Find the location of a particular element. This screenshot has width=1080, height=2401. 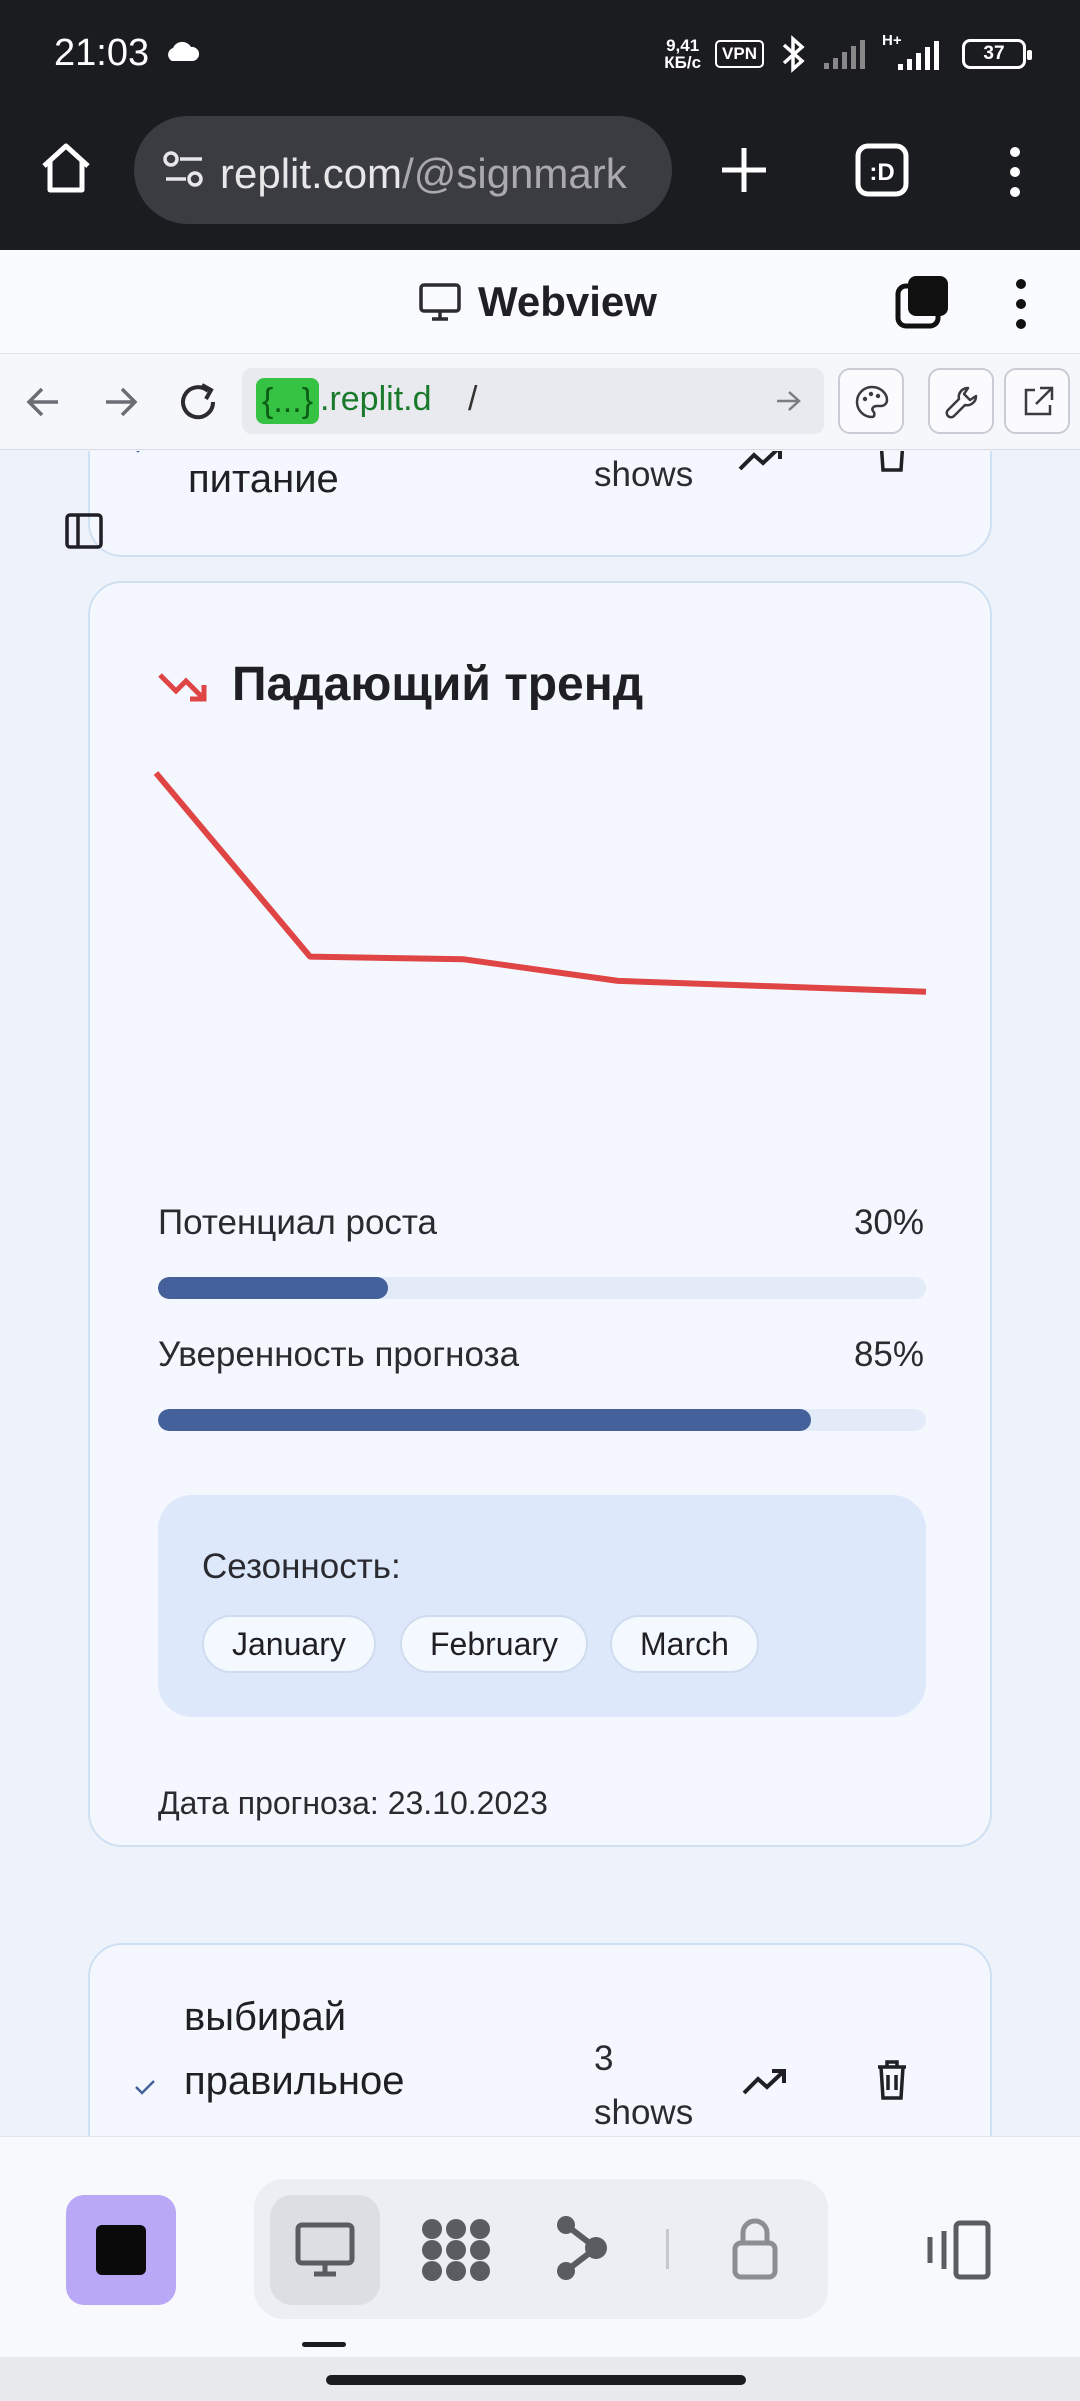

forecast-confidence-bar is located at coordinates (542, 1420).